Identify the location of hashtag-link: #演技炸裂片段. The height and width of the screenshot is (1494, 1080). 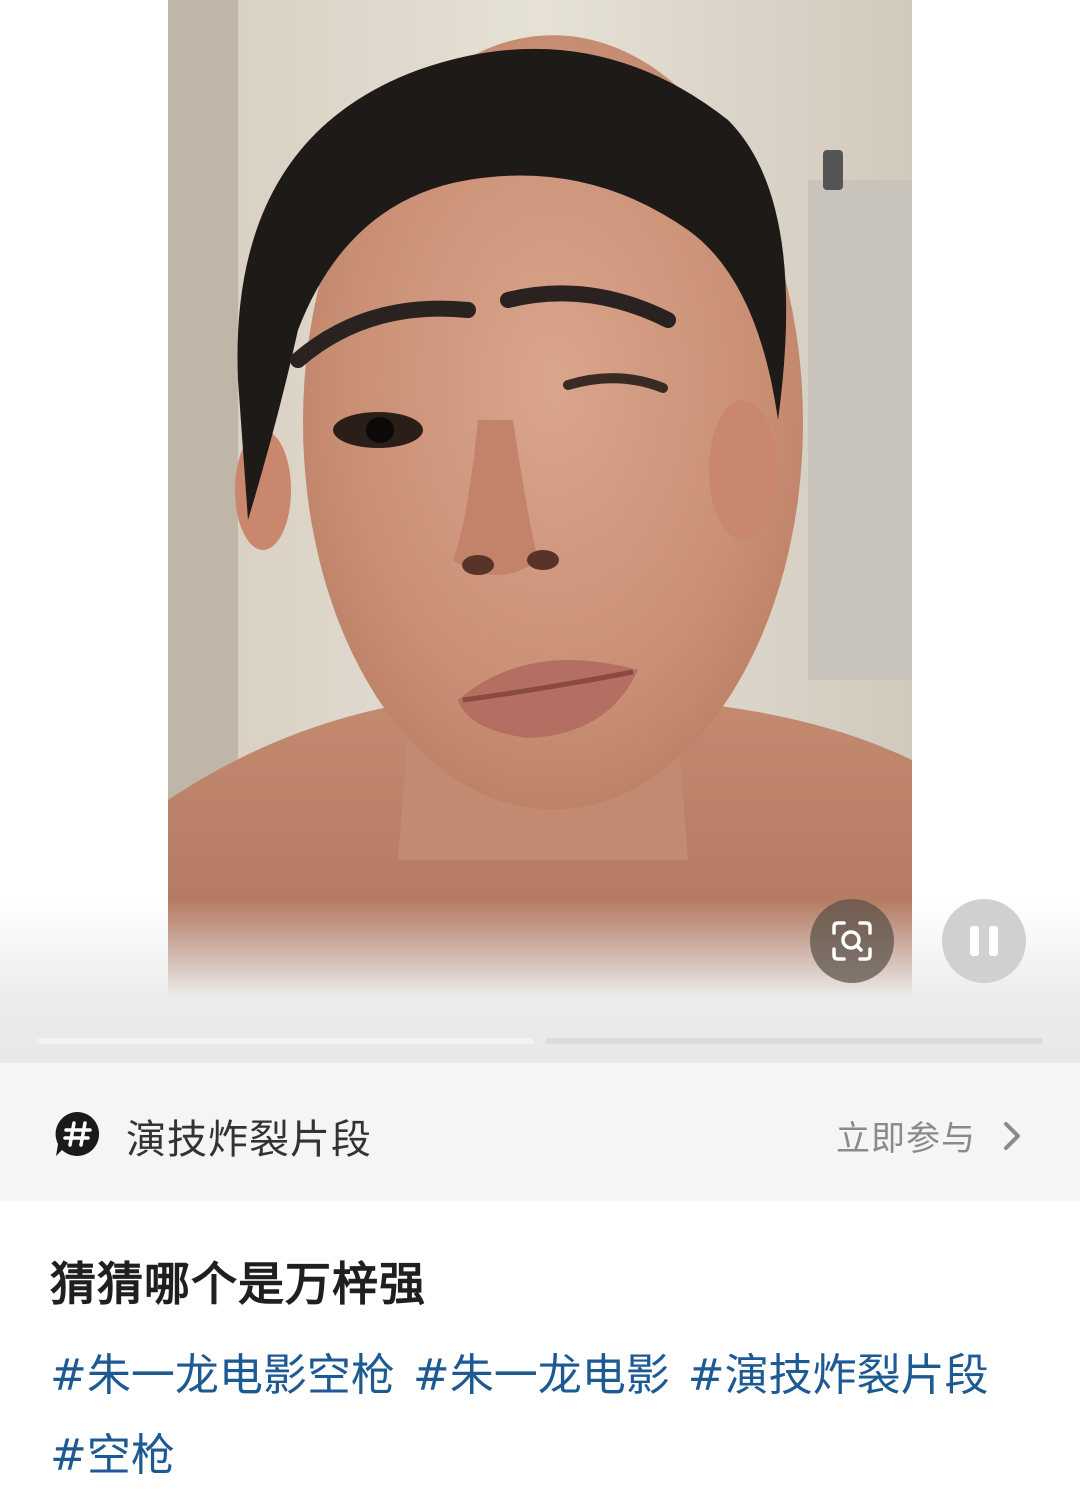
(838, 1375).